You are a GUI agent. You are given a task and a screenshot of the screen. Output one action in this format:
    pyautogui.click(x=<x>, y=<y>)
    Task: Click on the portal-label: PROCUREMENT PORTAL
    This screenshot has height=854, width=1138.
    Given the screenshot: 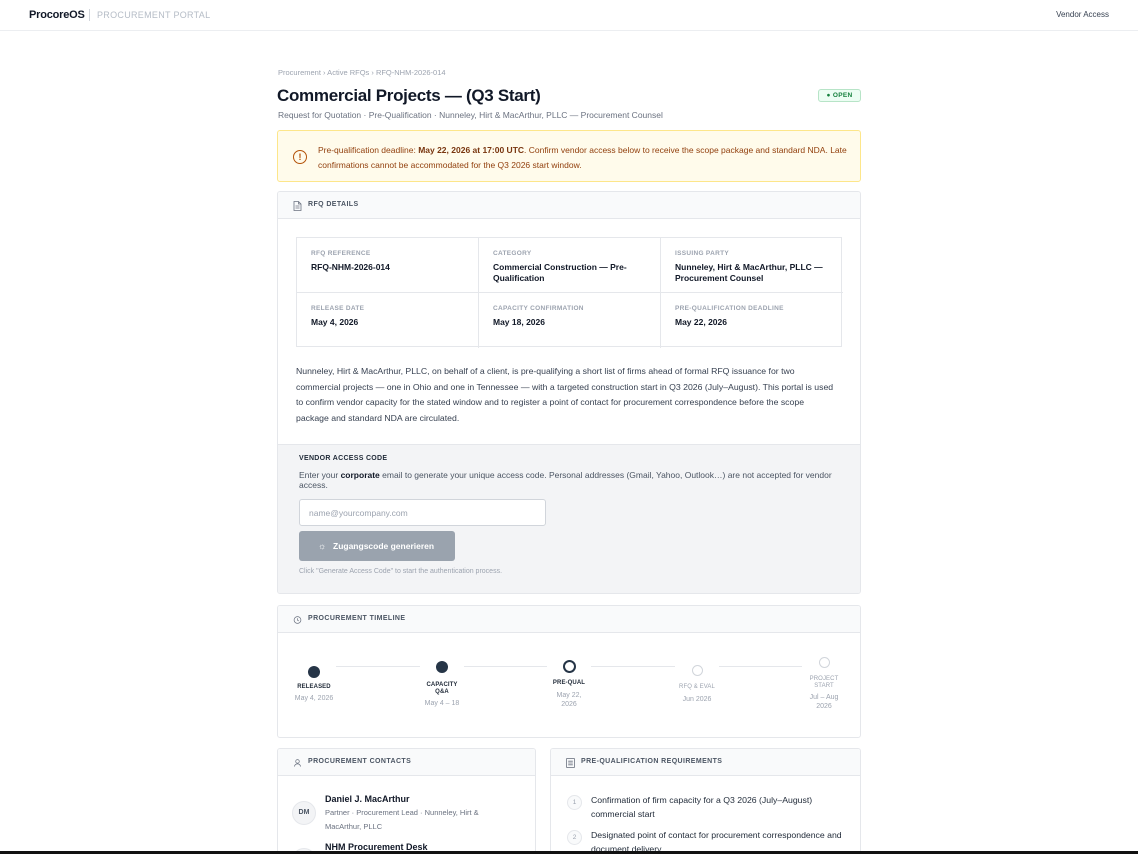 What is the action you would take?
    pyautogui.click(x=154, y=15)
    